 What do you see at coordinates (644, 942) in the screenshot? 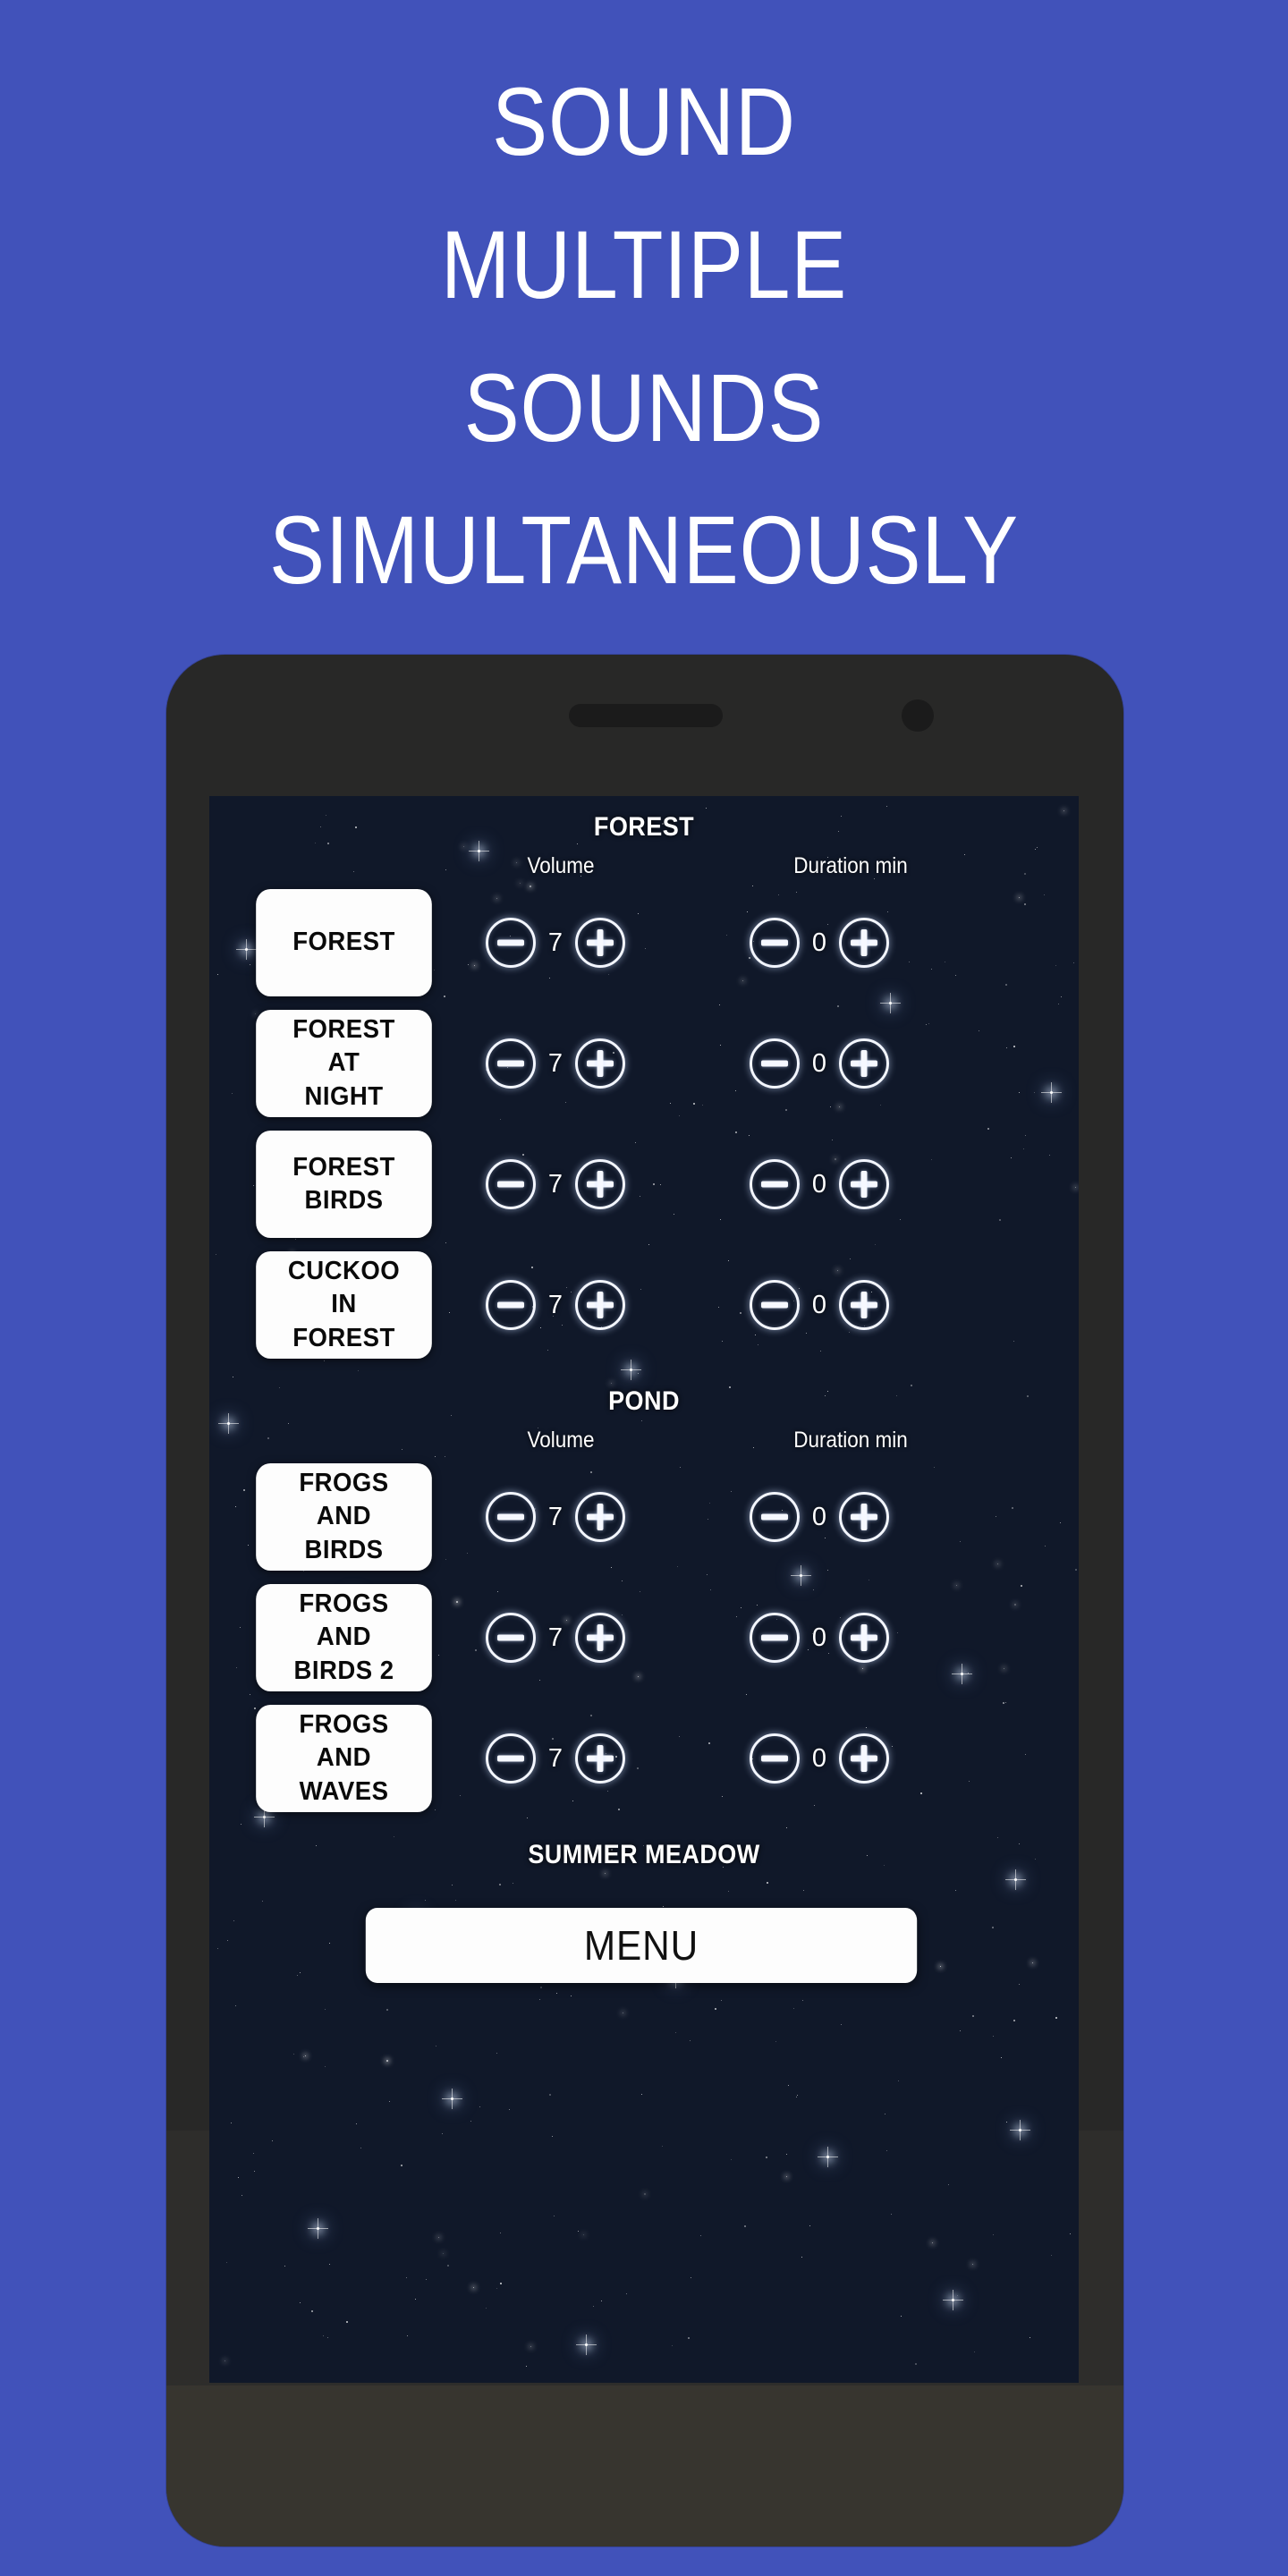
I see `sound-row: FOREST 7 0` at bounding box center [644, 942].